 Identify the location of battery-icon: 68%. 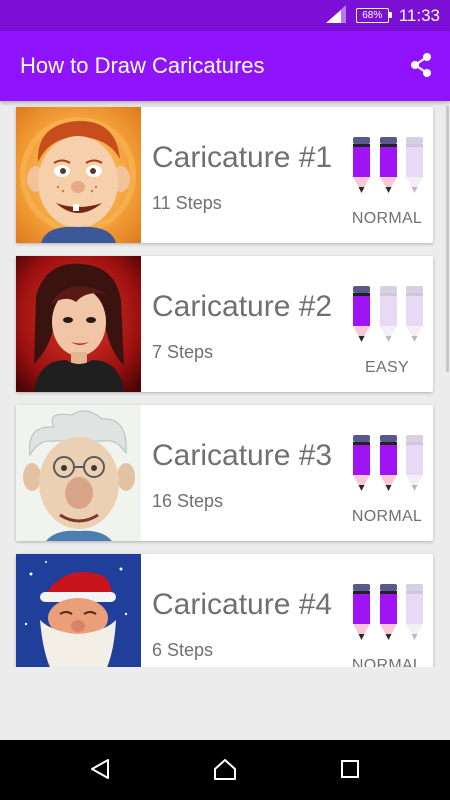
(373, 15).